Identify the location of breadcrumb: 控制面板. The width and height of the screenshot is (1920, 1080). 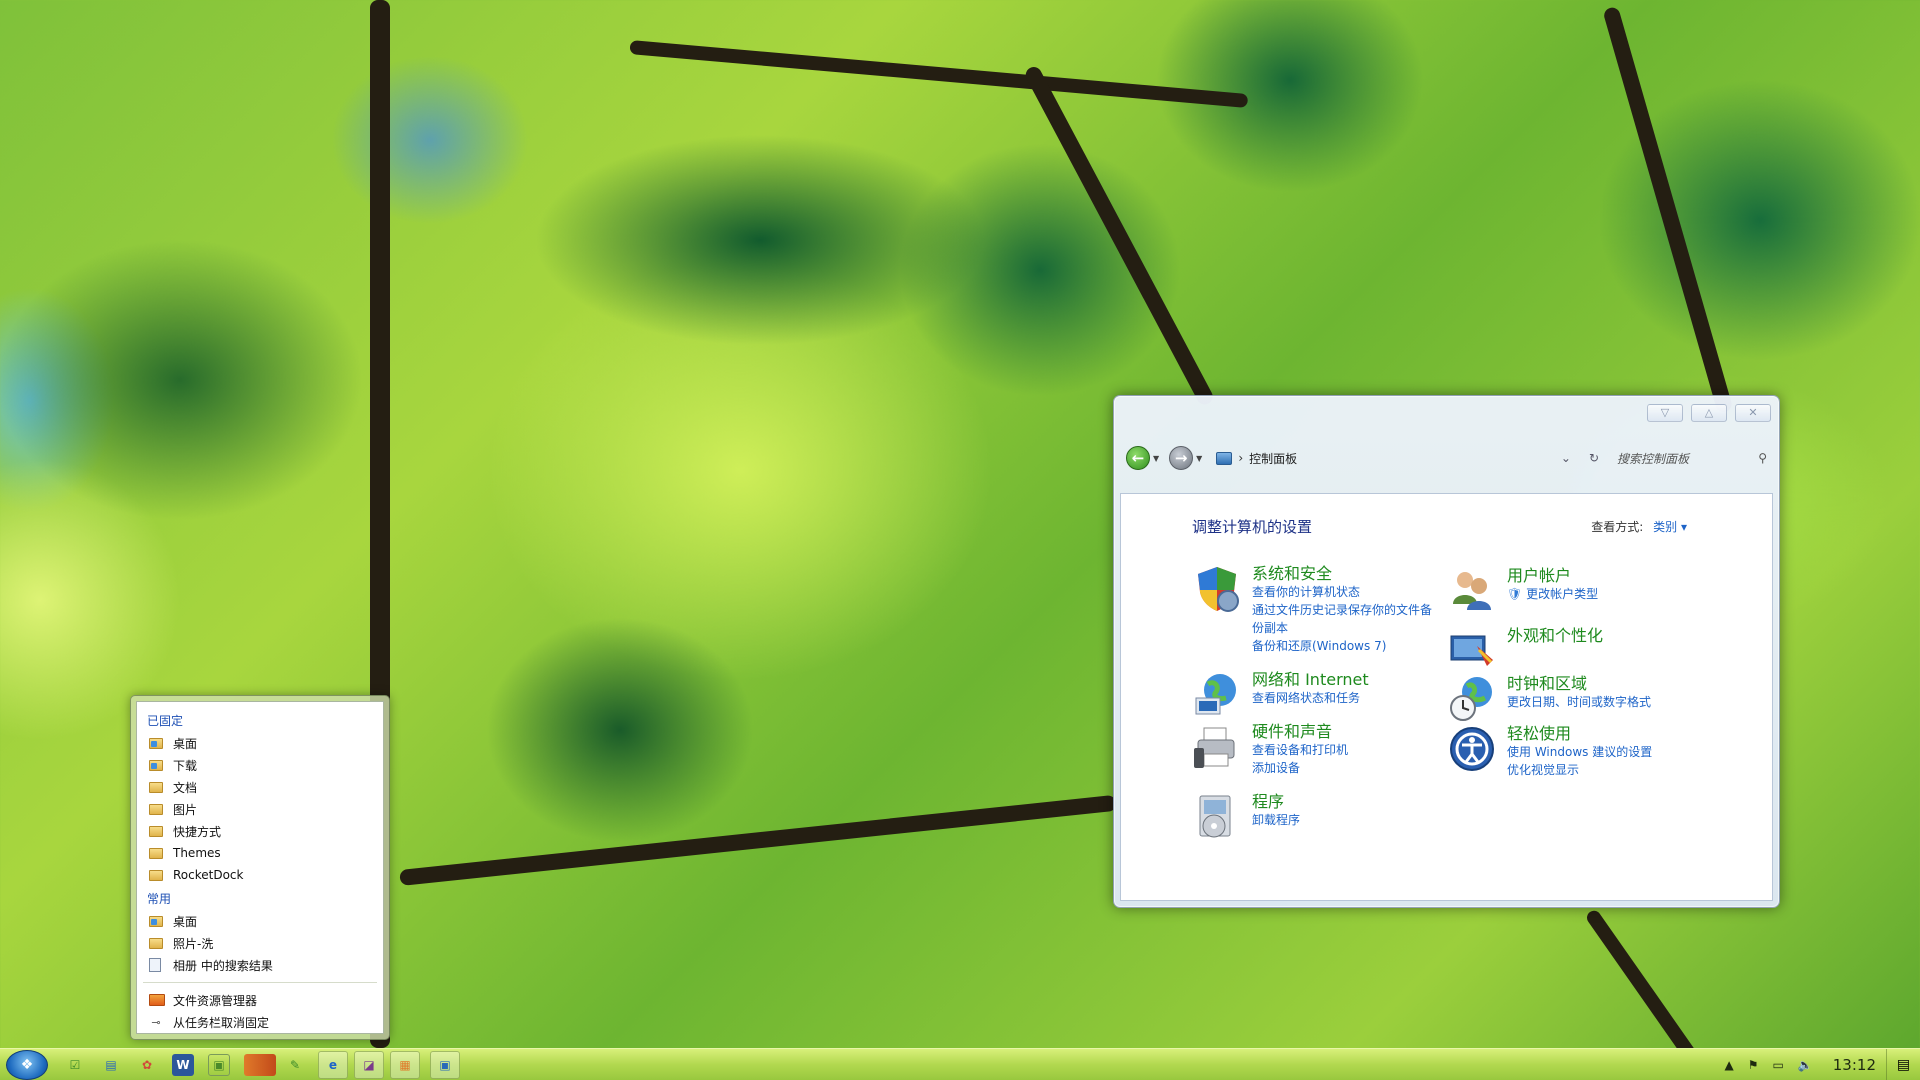
(1273, 458).